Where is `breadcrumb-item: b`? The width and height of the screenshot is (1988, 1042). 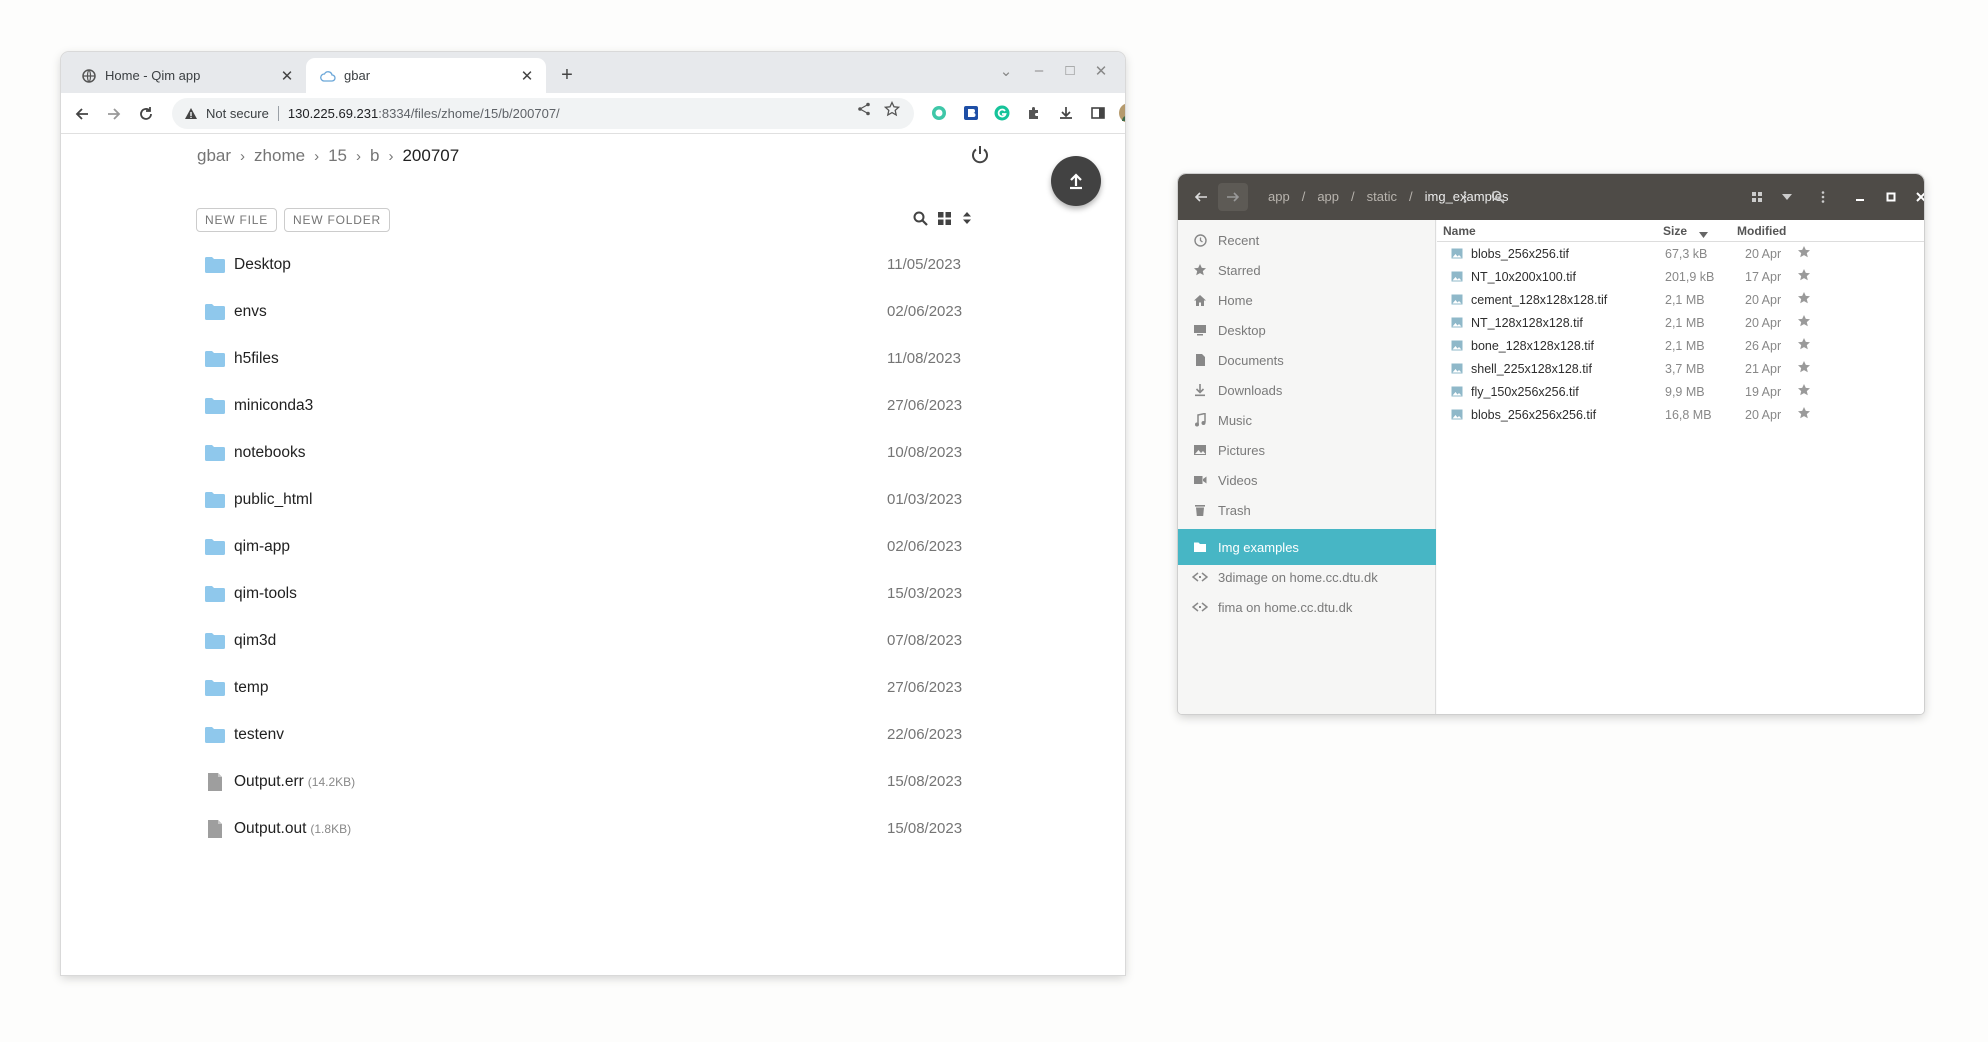 breadcrumb-item: b is located at coordinates (374, 156).